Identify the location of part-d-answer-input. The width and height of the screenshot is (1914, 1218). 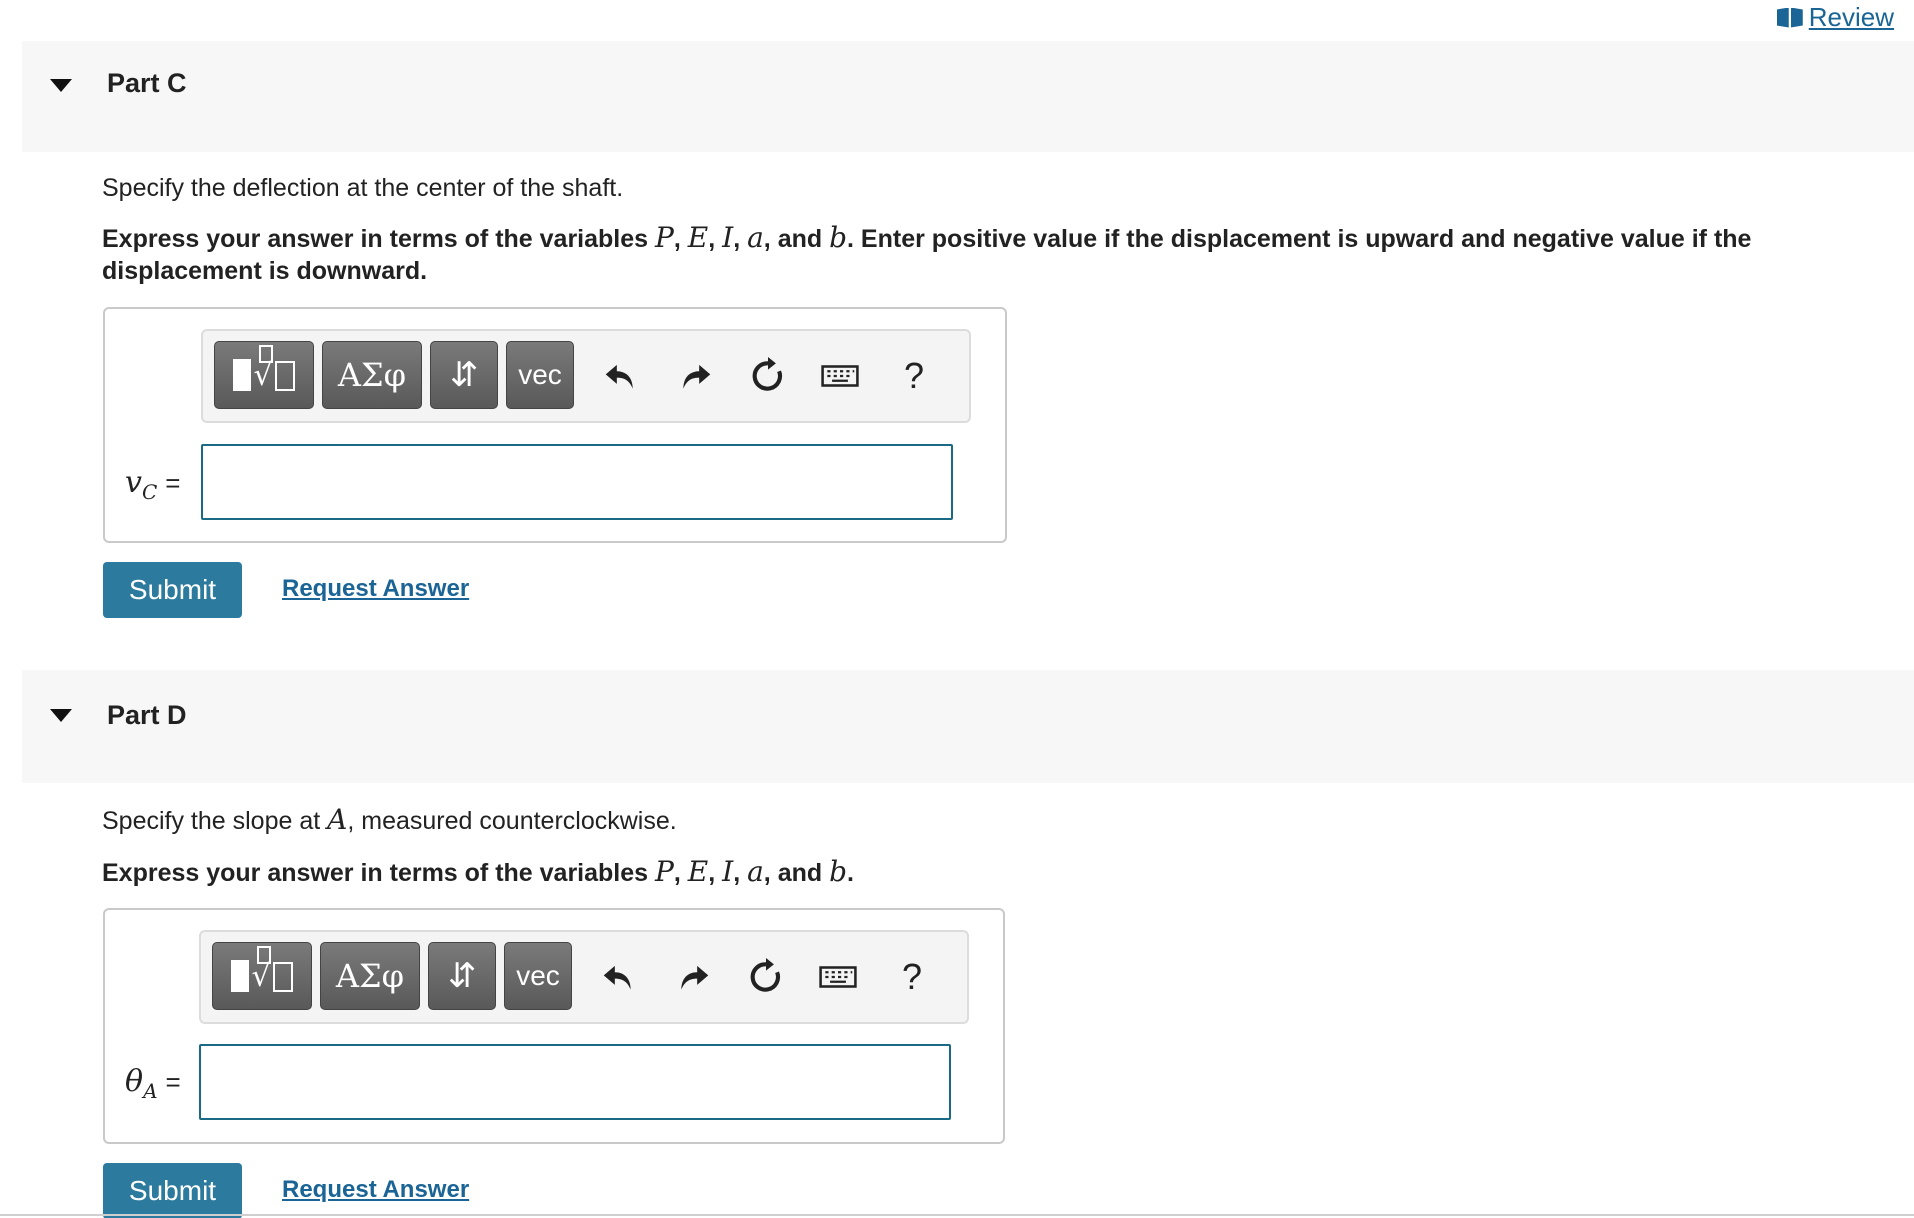
(575, 1082).